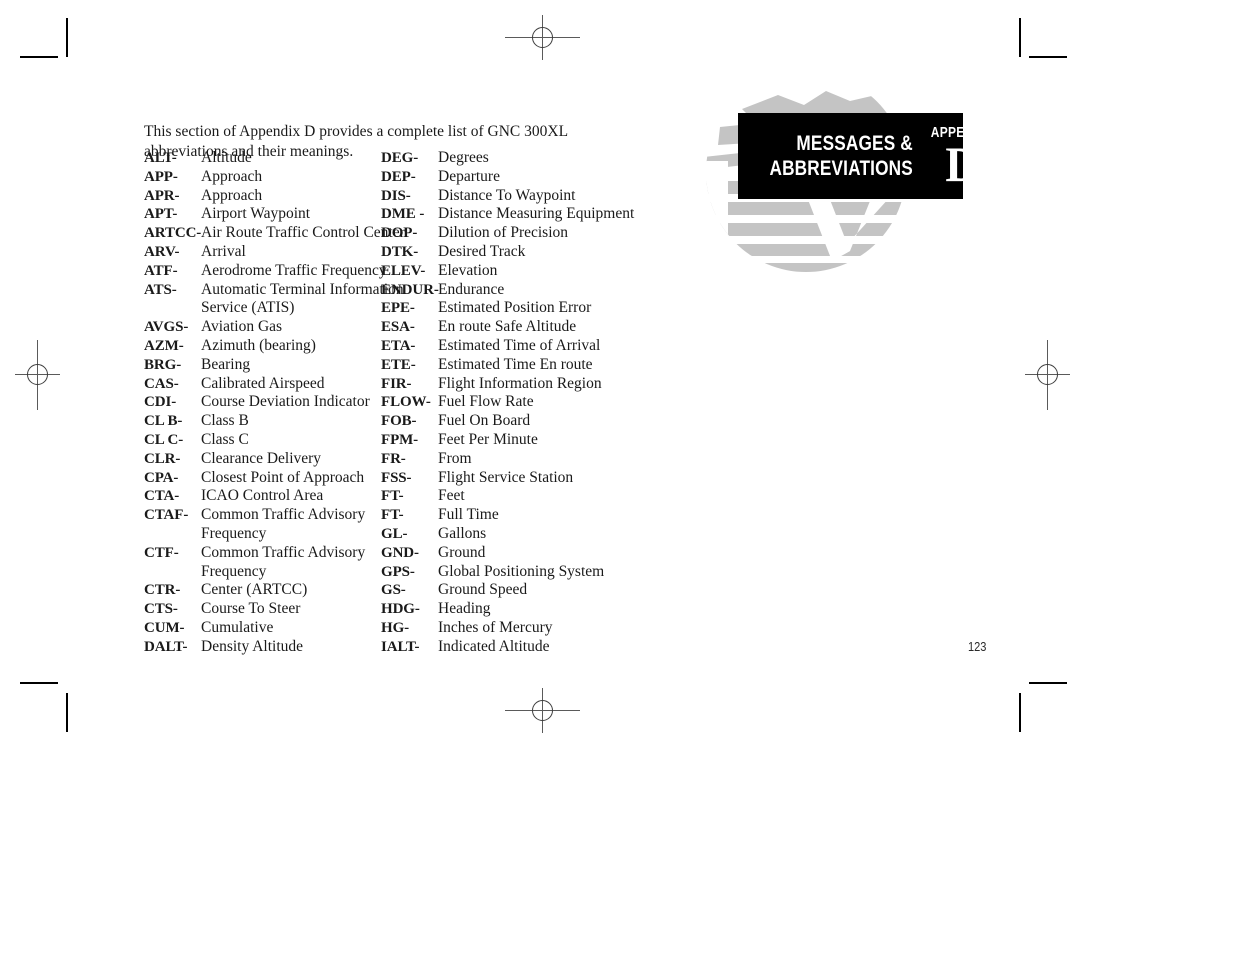  Describe the element at coordinates (262, 496) in the screenshot. I see `abbreviation-definition: ICAO Control Area` at that location.